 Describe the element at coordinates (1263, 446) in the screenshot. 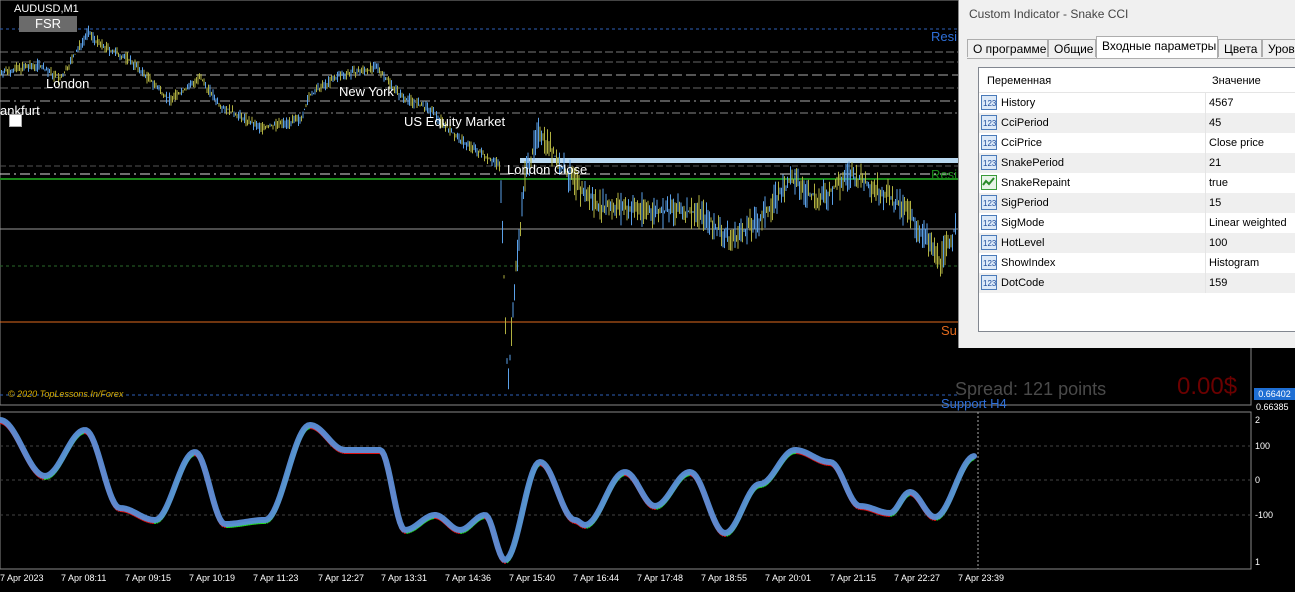

I see `osc-level-100: 100` at that location.